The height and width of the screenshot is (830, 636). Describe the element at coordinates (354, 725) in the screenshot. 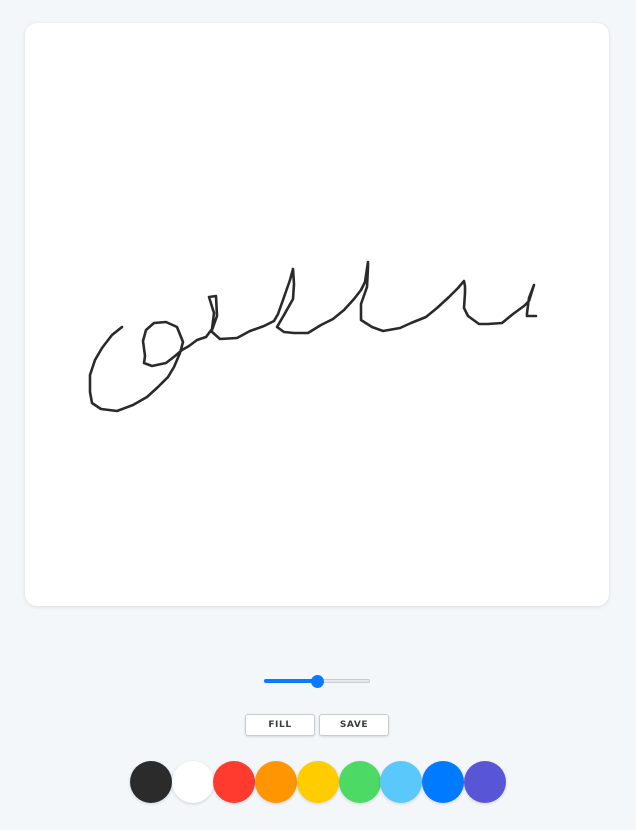

I see `save-button: SAVE` at that location.